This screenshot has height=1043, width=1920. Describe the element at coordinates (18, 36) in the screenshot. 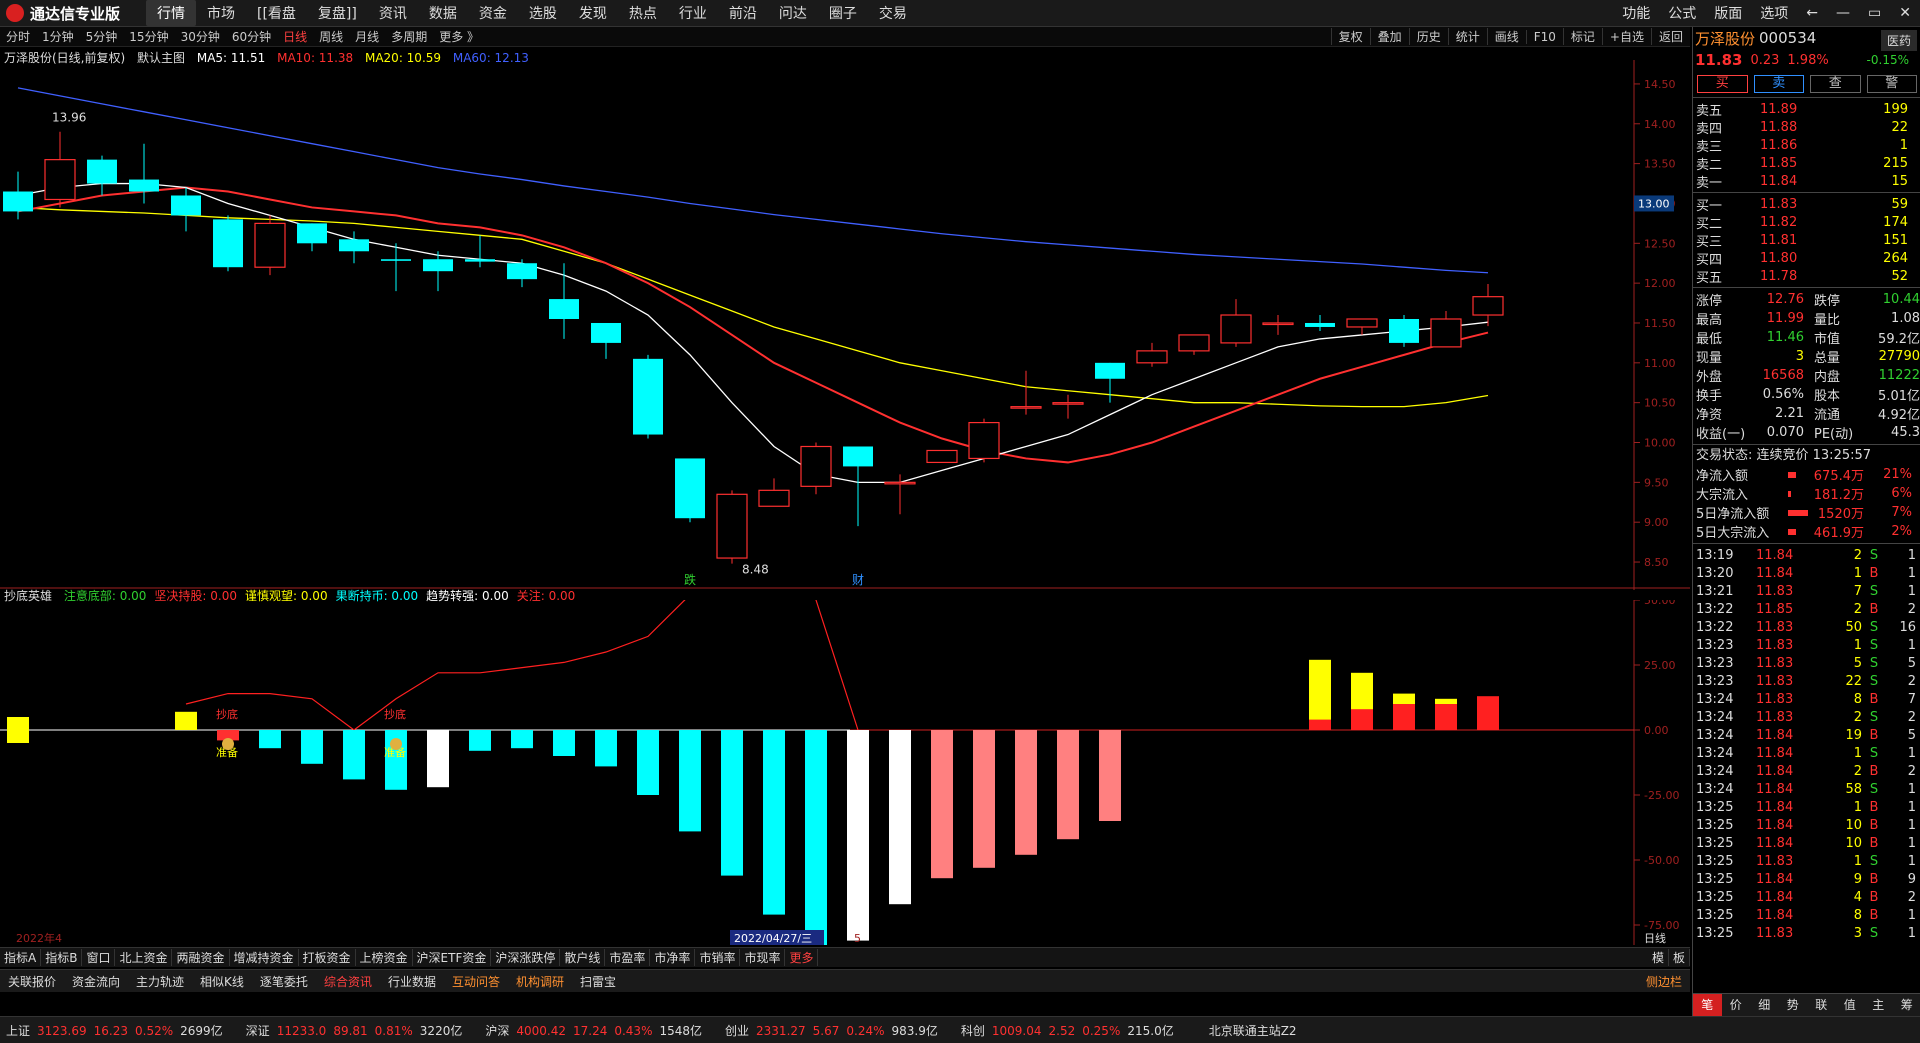

I see `period-tab: 分时` at that location.